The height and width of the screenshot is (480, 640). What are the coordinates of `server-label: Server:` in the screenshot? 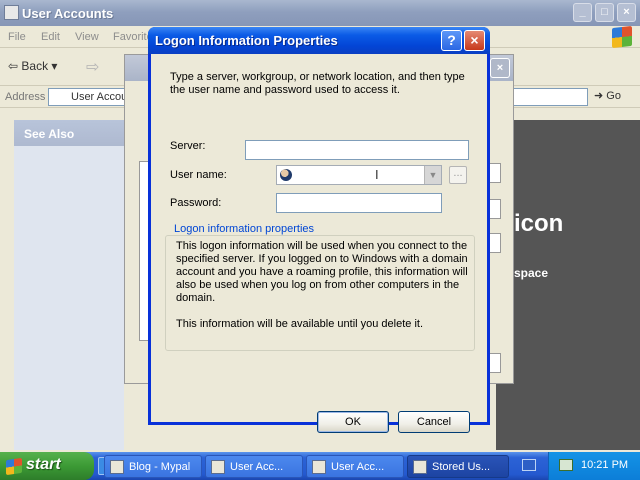 It's located at (188, 146).